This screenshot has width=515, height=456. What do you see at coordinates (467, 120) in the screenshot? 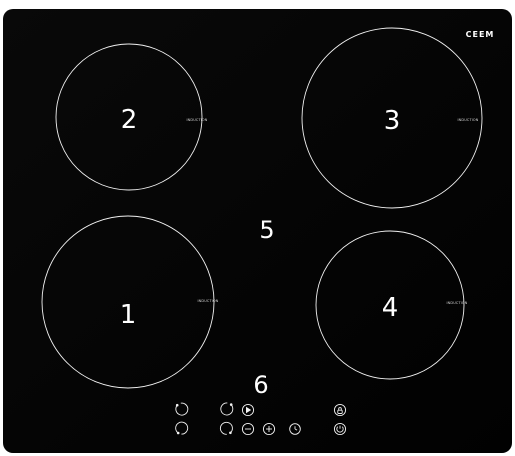
I see `zone-label-3: INDUCTION` at bounding box center [467, 120].